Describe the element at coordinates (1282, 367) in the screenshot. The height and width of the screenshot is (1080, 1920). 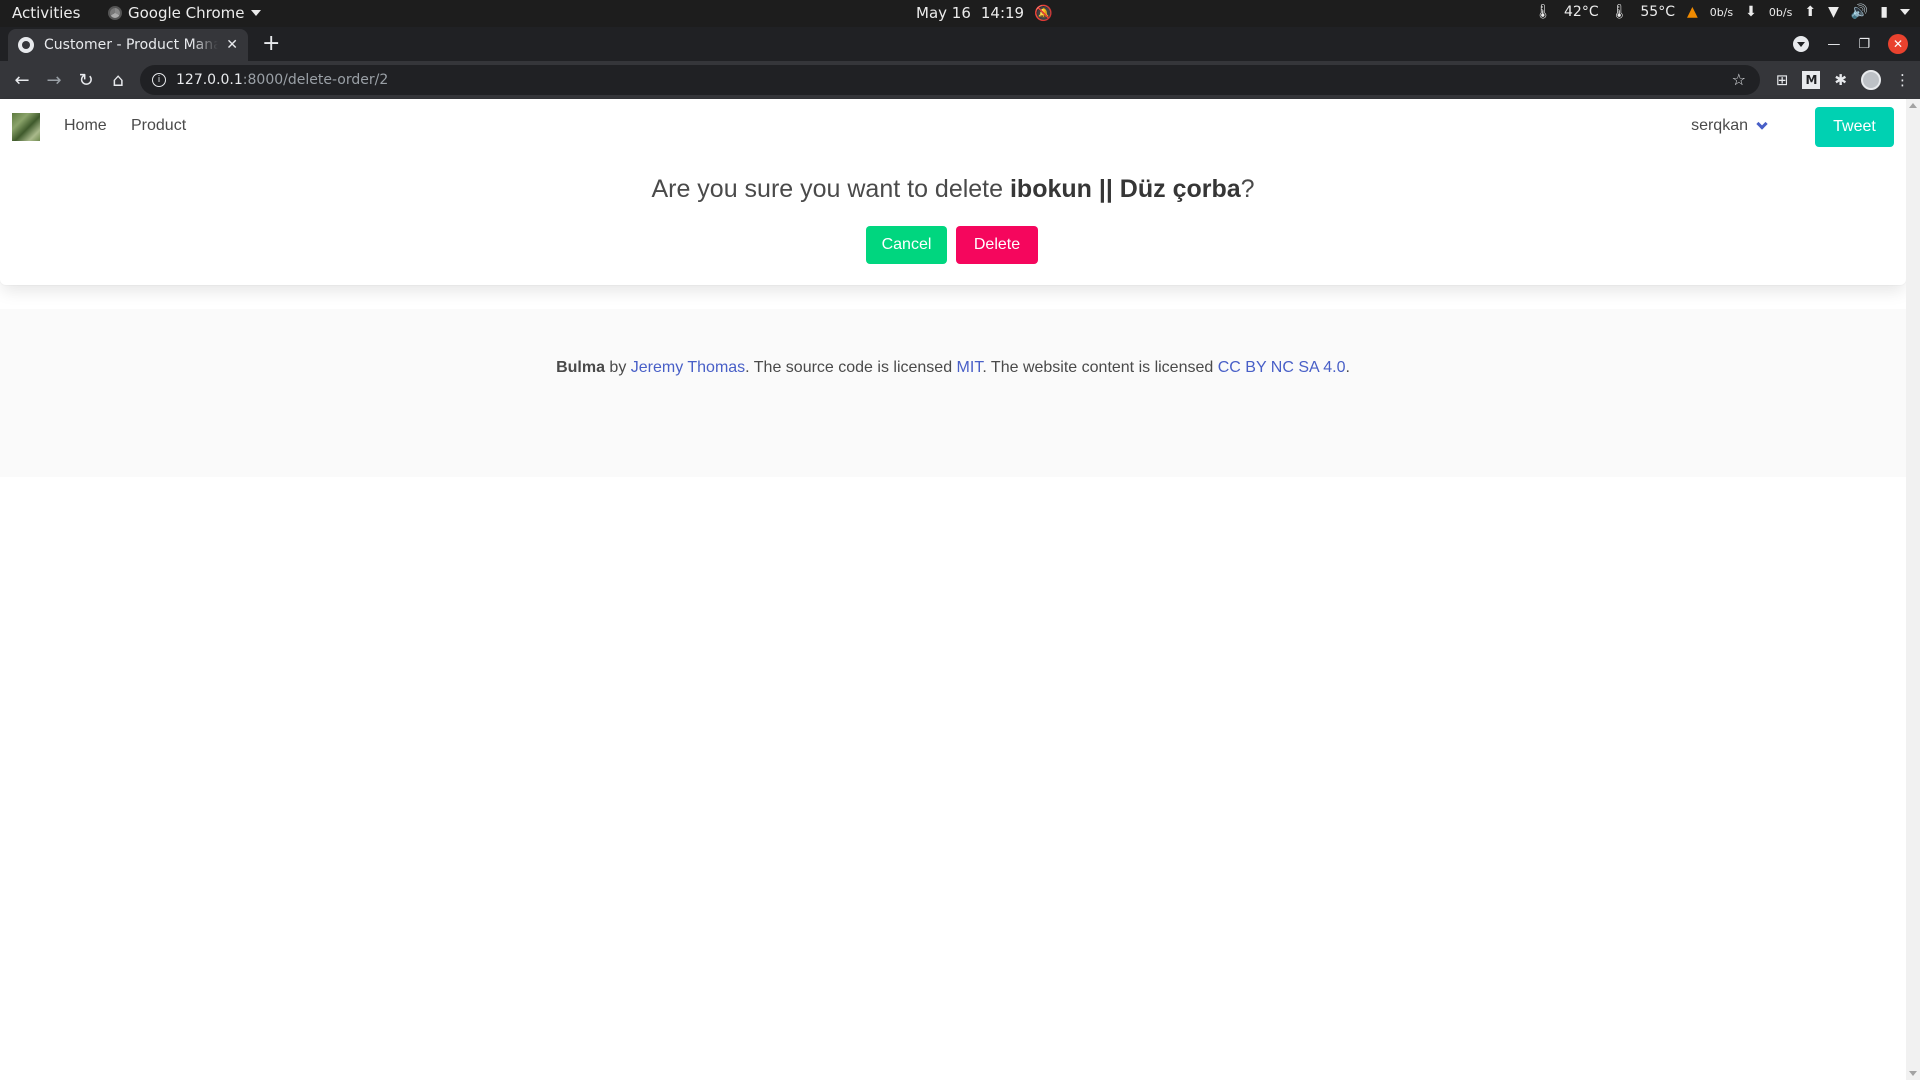
I see `cc-license-link: CC BY NC SA 4.0` at that location.